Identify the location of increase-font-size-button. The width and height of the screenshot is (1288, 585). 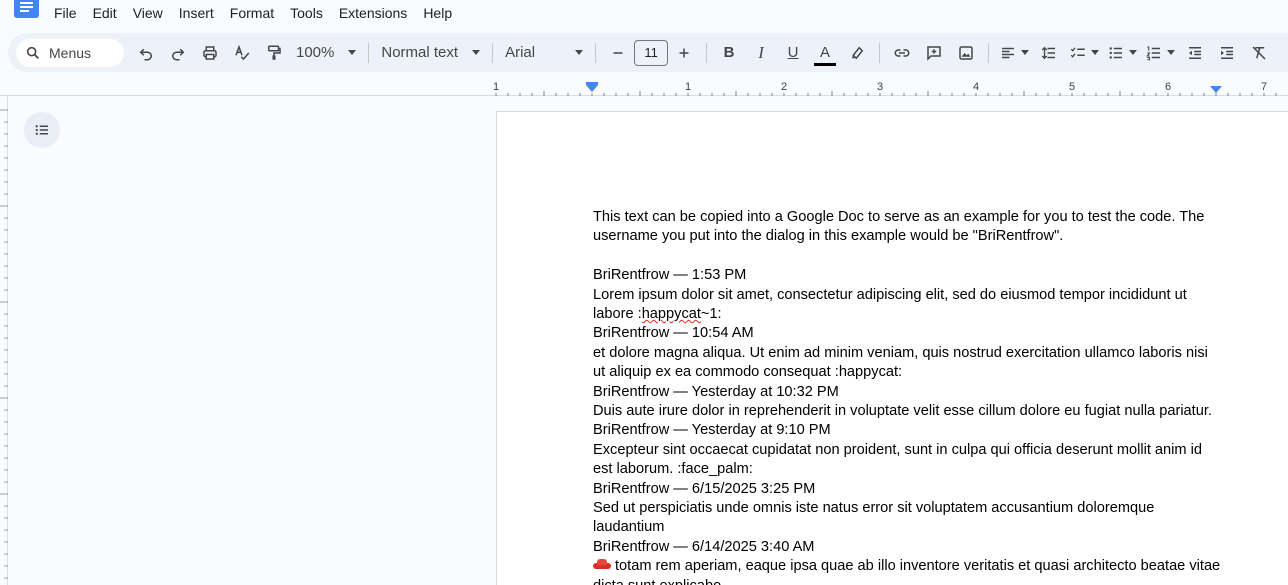
(684, 53).